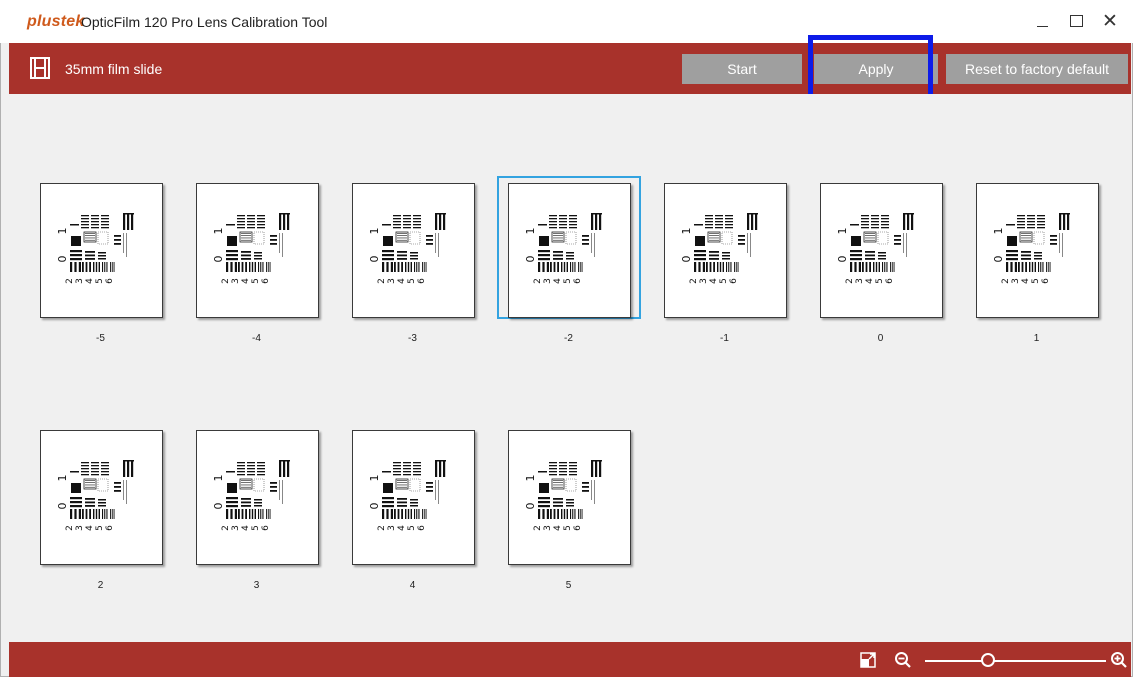 This screenshot has width=1133, height=677. What do you see at coordinates (1015, 661) in the screenshot?
I see `zoom-slider-track` at bounding box center [1015, 661].